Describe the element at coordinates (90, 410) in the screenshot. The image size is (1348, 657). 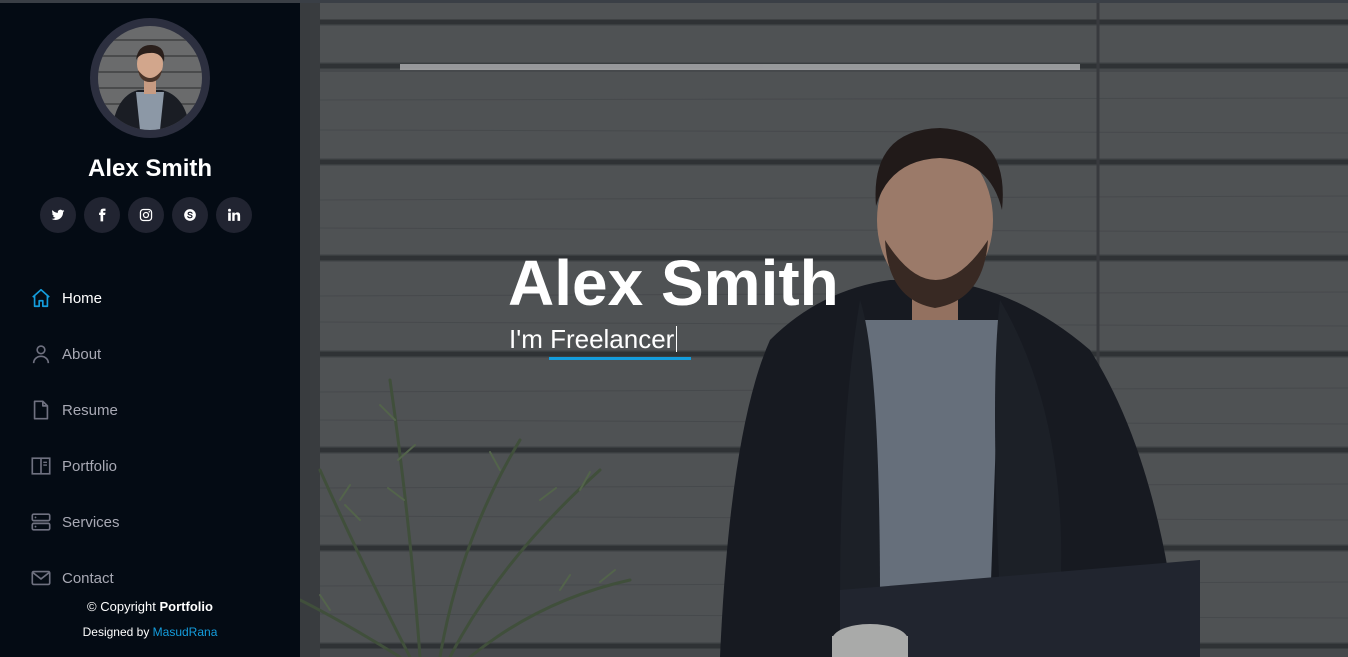
I see `nav-label-resume: Resume` at that location.